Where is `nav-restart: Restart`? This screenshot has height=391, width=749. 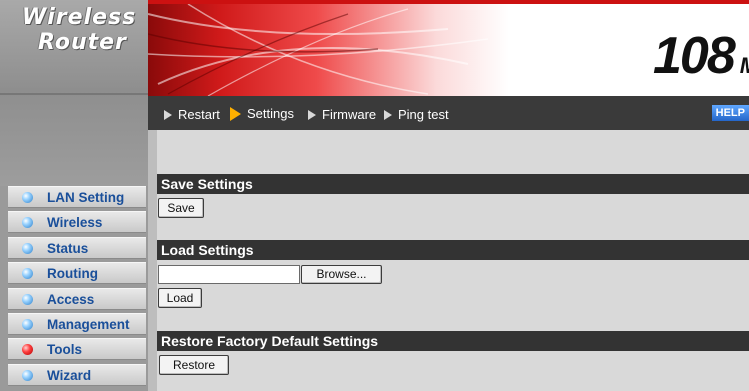
nav-restart: Restart is located at coordinates (192, 114).